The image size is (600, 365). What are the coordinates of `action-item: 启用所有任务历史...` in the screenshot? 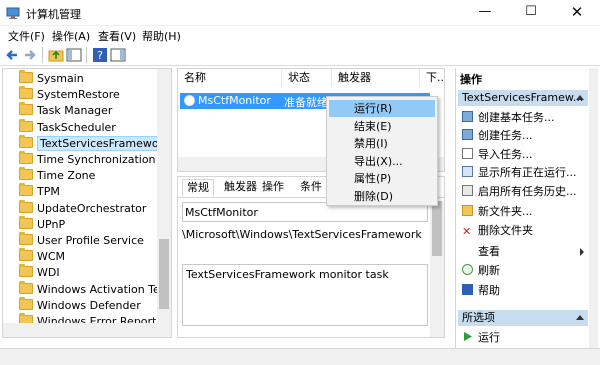 It's located at (526, 192).